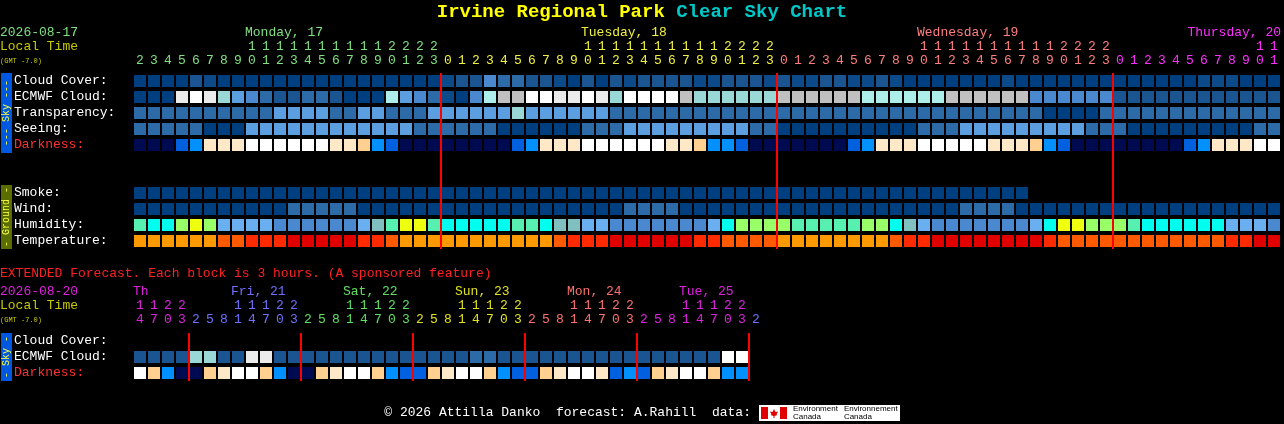 This screenshot has height=424, width=1284. What do you see at coordinates (773, 413) in the screenshot?
I see `flag-icon` at bounding box center [773, 413].